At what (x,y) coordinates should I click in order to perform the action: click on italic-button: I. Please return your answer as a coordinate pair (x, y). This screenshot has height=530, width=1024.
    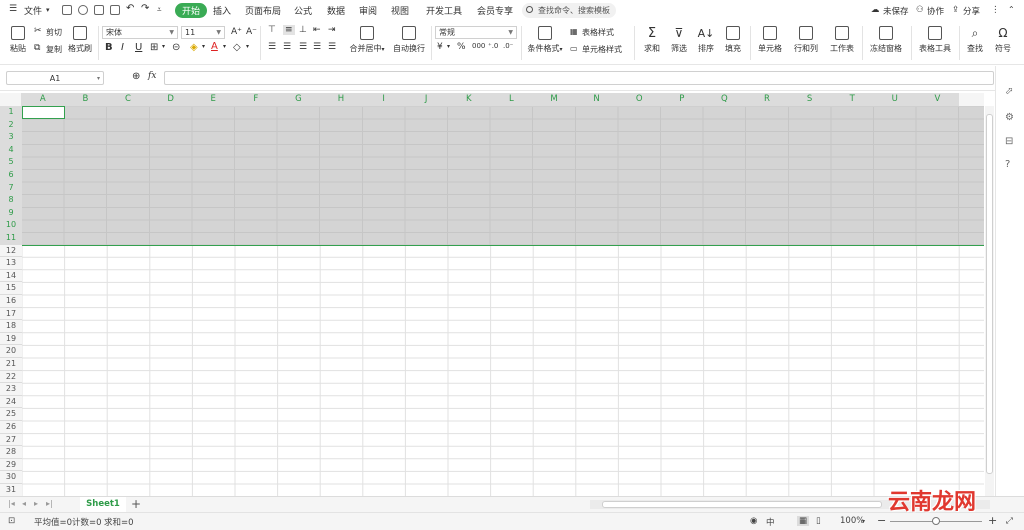
    Looking at the image, I should click on (122, 47).